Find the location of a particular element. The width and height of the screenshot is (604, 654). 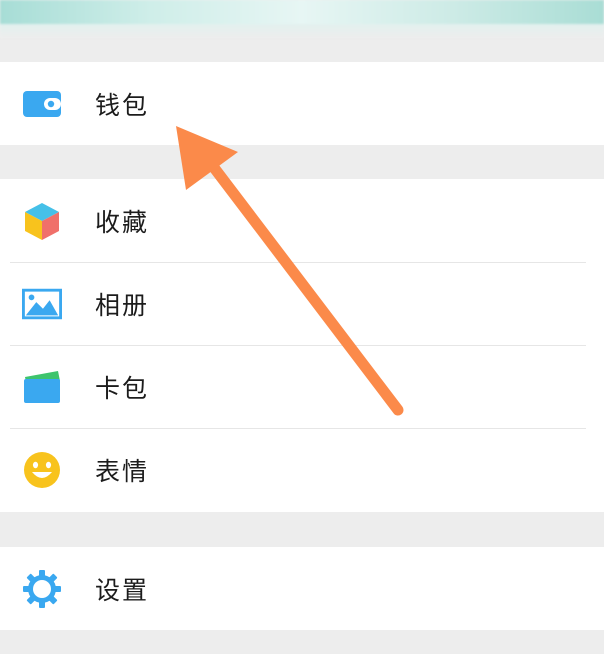

menu-item-label: 收藏 is located at coordinates (122, 222).